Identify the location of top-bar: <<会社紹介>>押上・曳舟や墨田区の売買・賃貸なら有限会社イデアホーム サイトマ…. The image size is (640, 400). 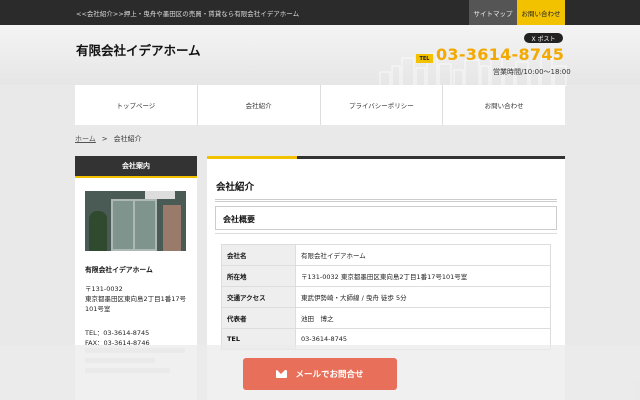
(320, 12).